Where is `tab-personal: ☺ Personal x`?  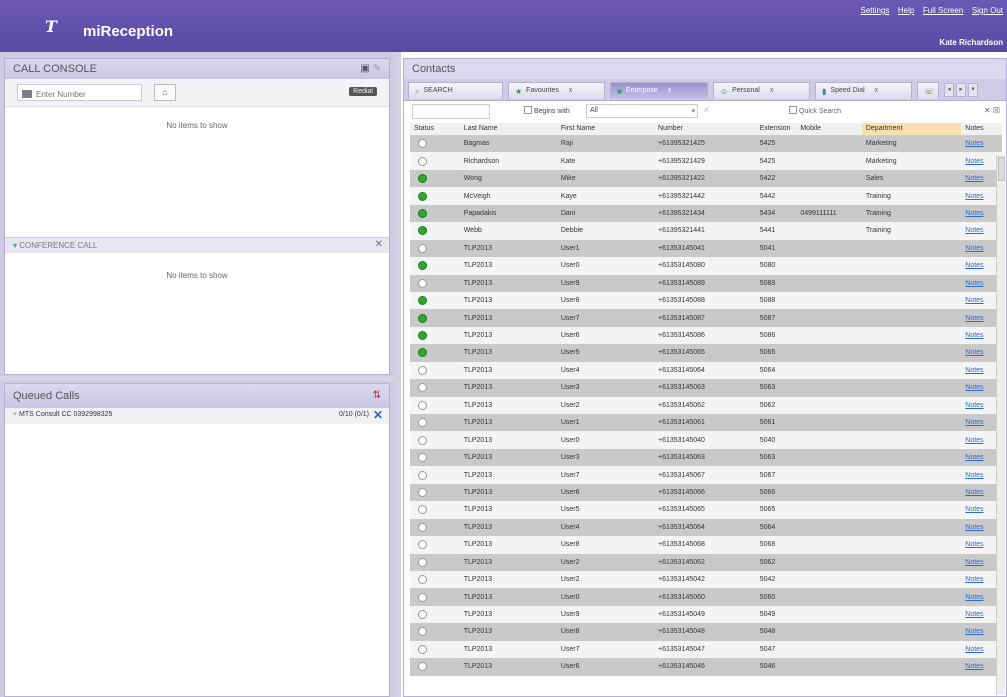 tab-personal: ☺ Personal x is located at coordinates (761, 90).